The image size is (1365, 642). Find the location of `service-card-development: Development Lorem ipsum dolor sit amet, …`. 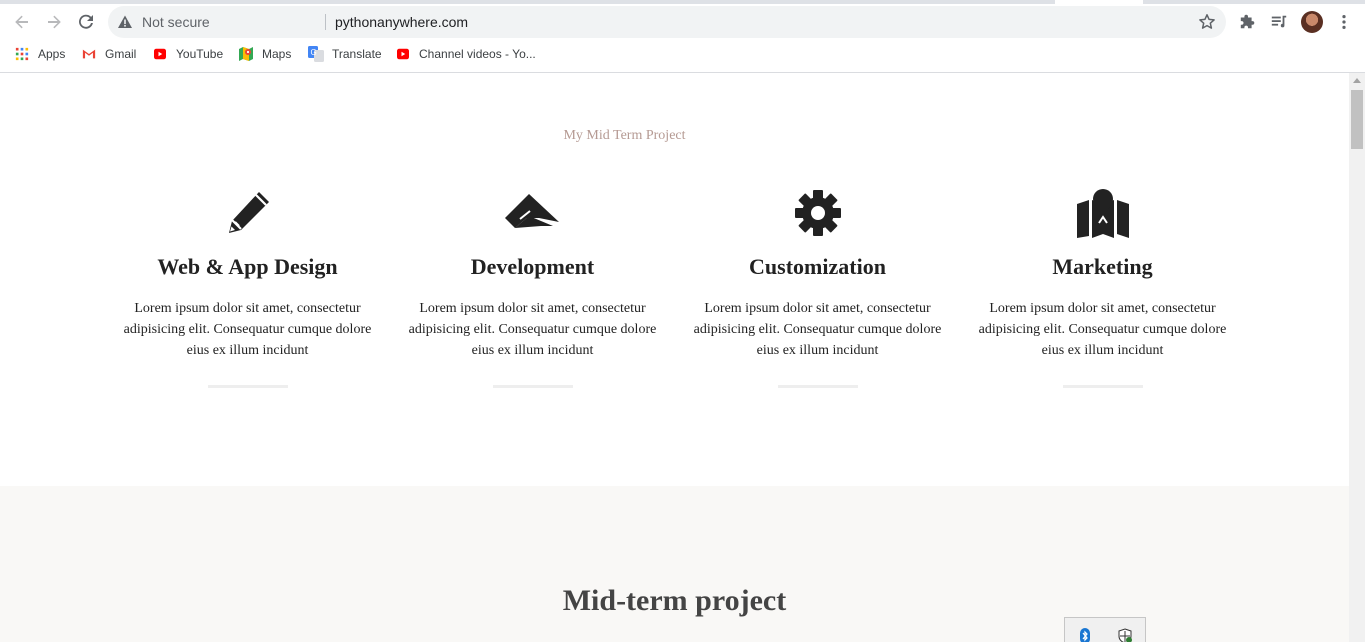

service-card-development: Development Lorem ipsum dolor sit amet, … is located at coordinates (532, 288).